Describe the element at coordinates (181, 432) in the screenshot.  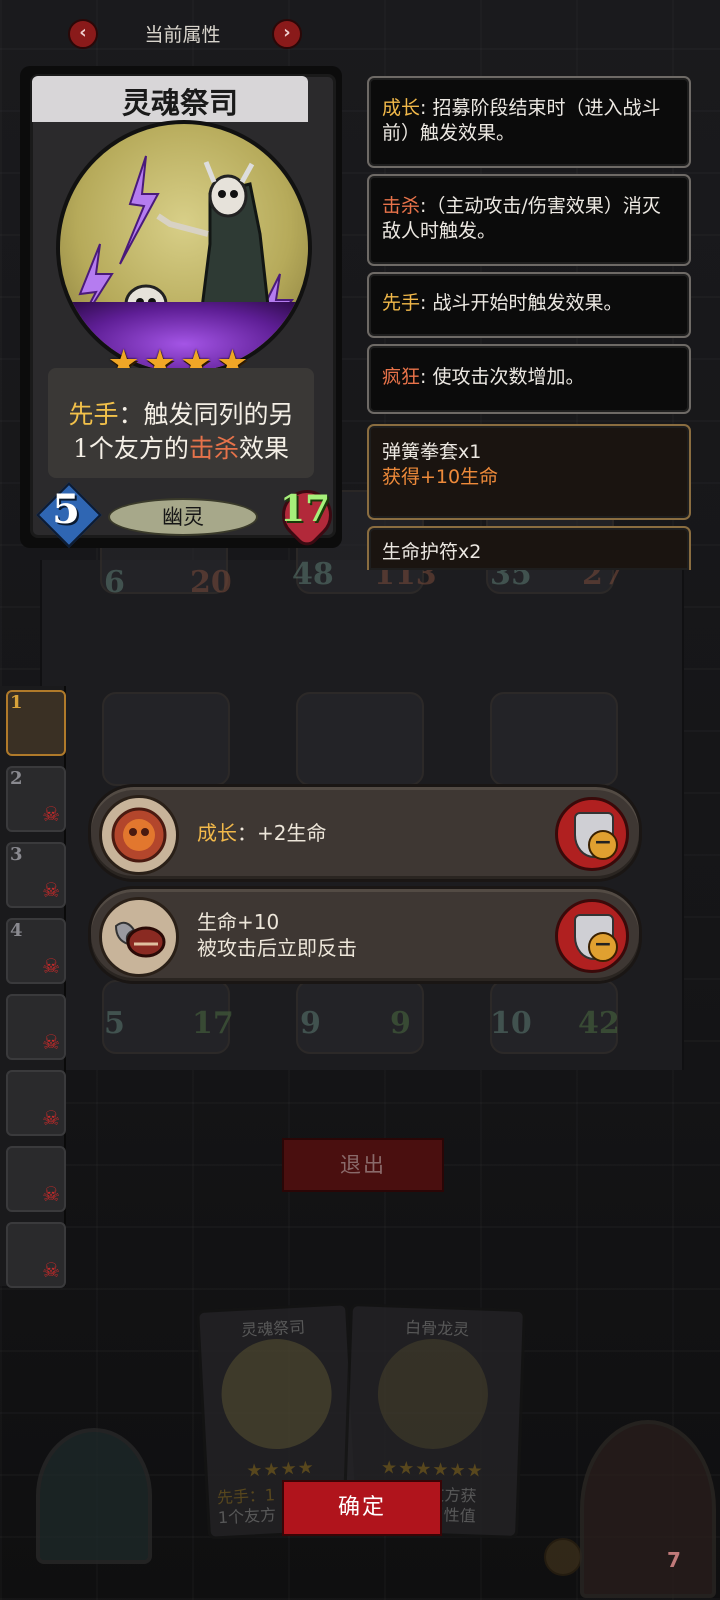
I see `ability-text: 先手：触发同列的另 1个友方的击杀效果` at that location.